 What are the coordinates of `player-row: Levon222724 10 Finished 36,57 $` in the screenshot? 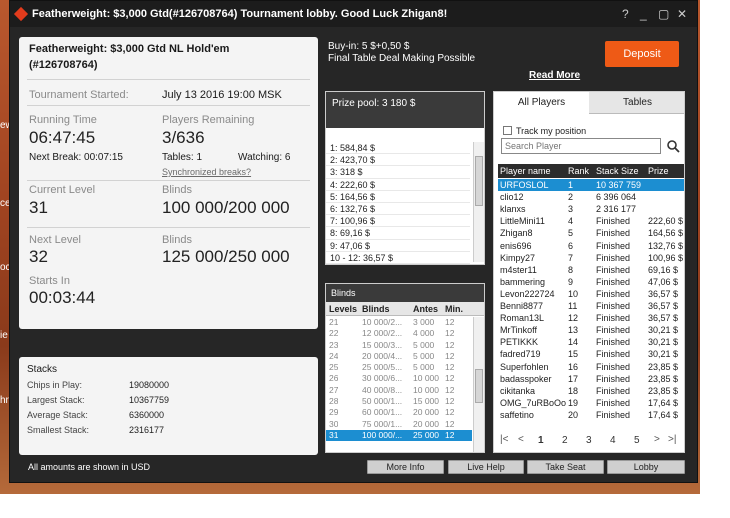 It's located at (591, 294).